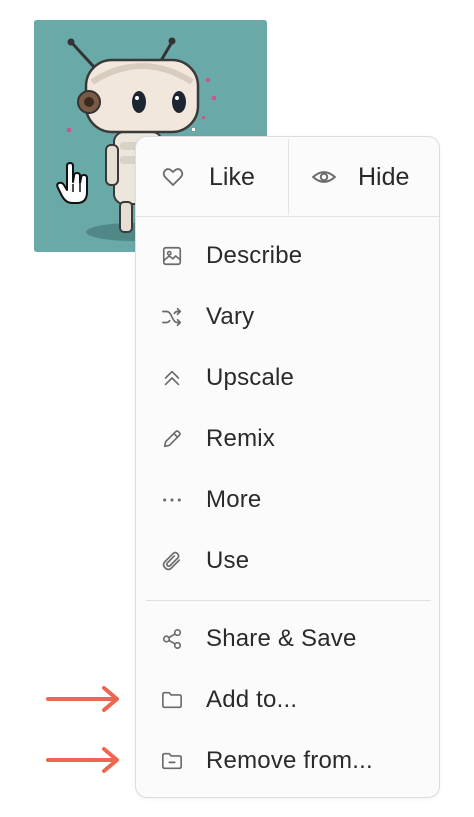 Image resolution: width=474 pixels, height=817 pixels. I want to click on hand-cursor-icon, so click(72, 183).